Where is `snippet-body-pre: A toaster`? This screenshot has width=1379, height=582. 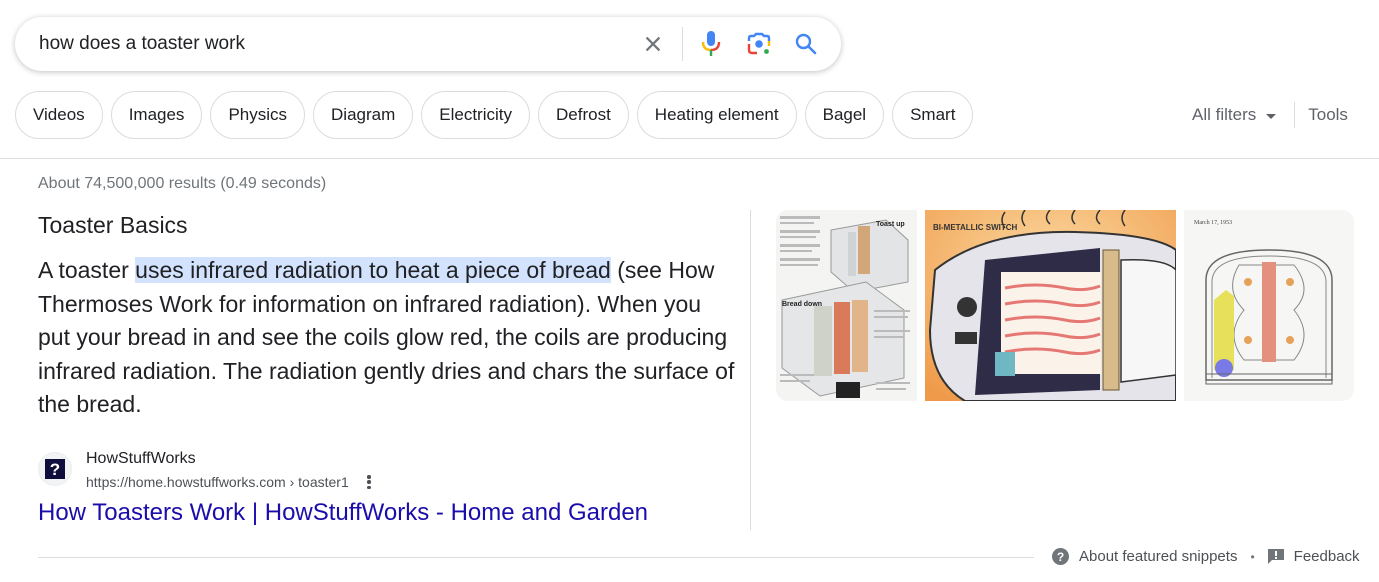 snippet-body-pre: A toaster is located at coordinates (87, 270).